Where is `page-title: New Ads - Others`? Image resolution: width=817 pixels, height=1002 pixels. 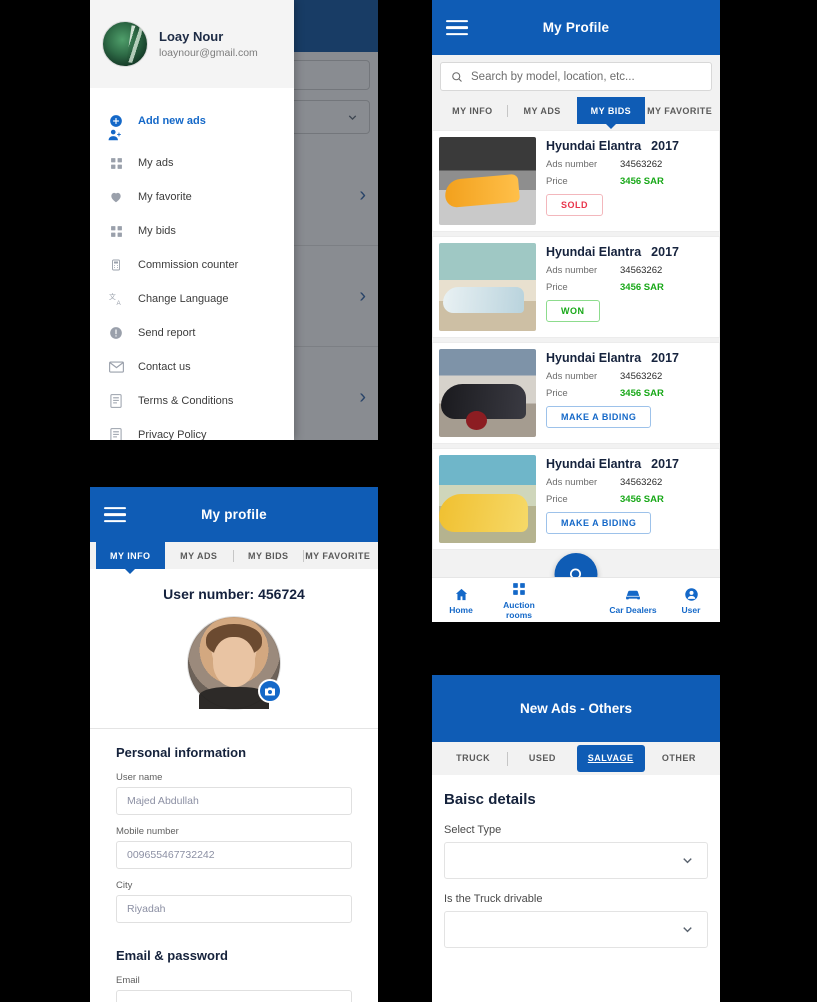 page-title: New Ads - Others is located at coordinates (576, 708).